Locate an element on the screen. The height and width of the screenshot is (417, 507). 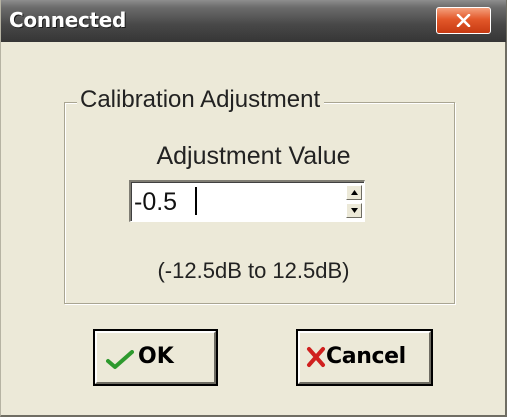
spin-down-button is located at coordinates (354, 210).